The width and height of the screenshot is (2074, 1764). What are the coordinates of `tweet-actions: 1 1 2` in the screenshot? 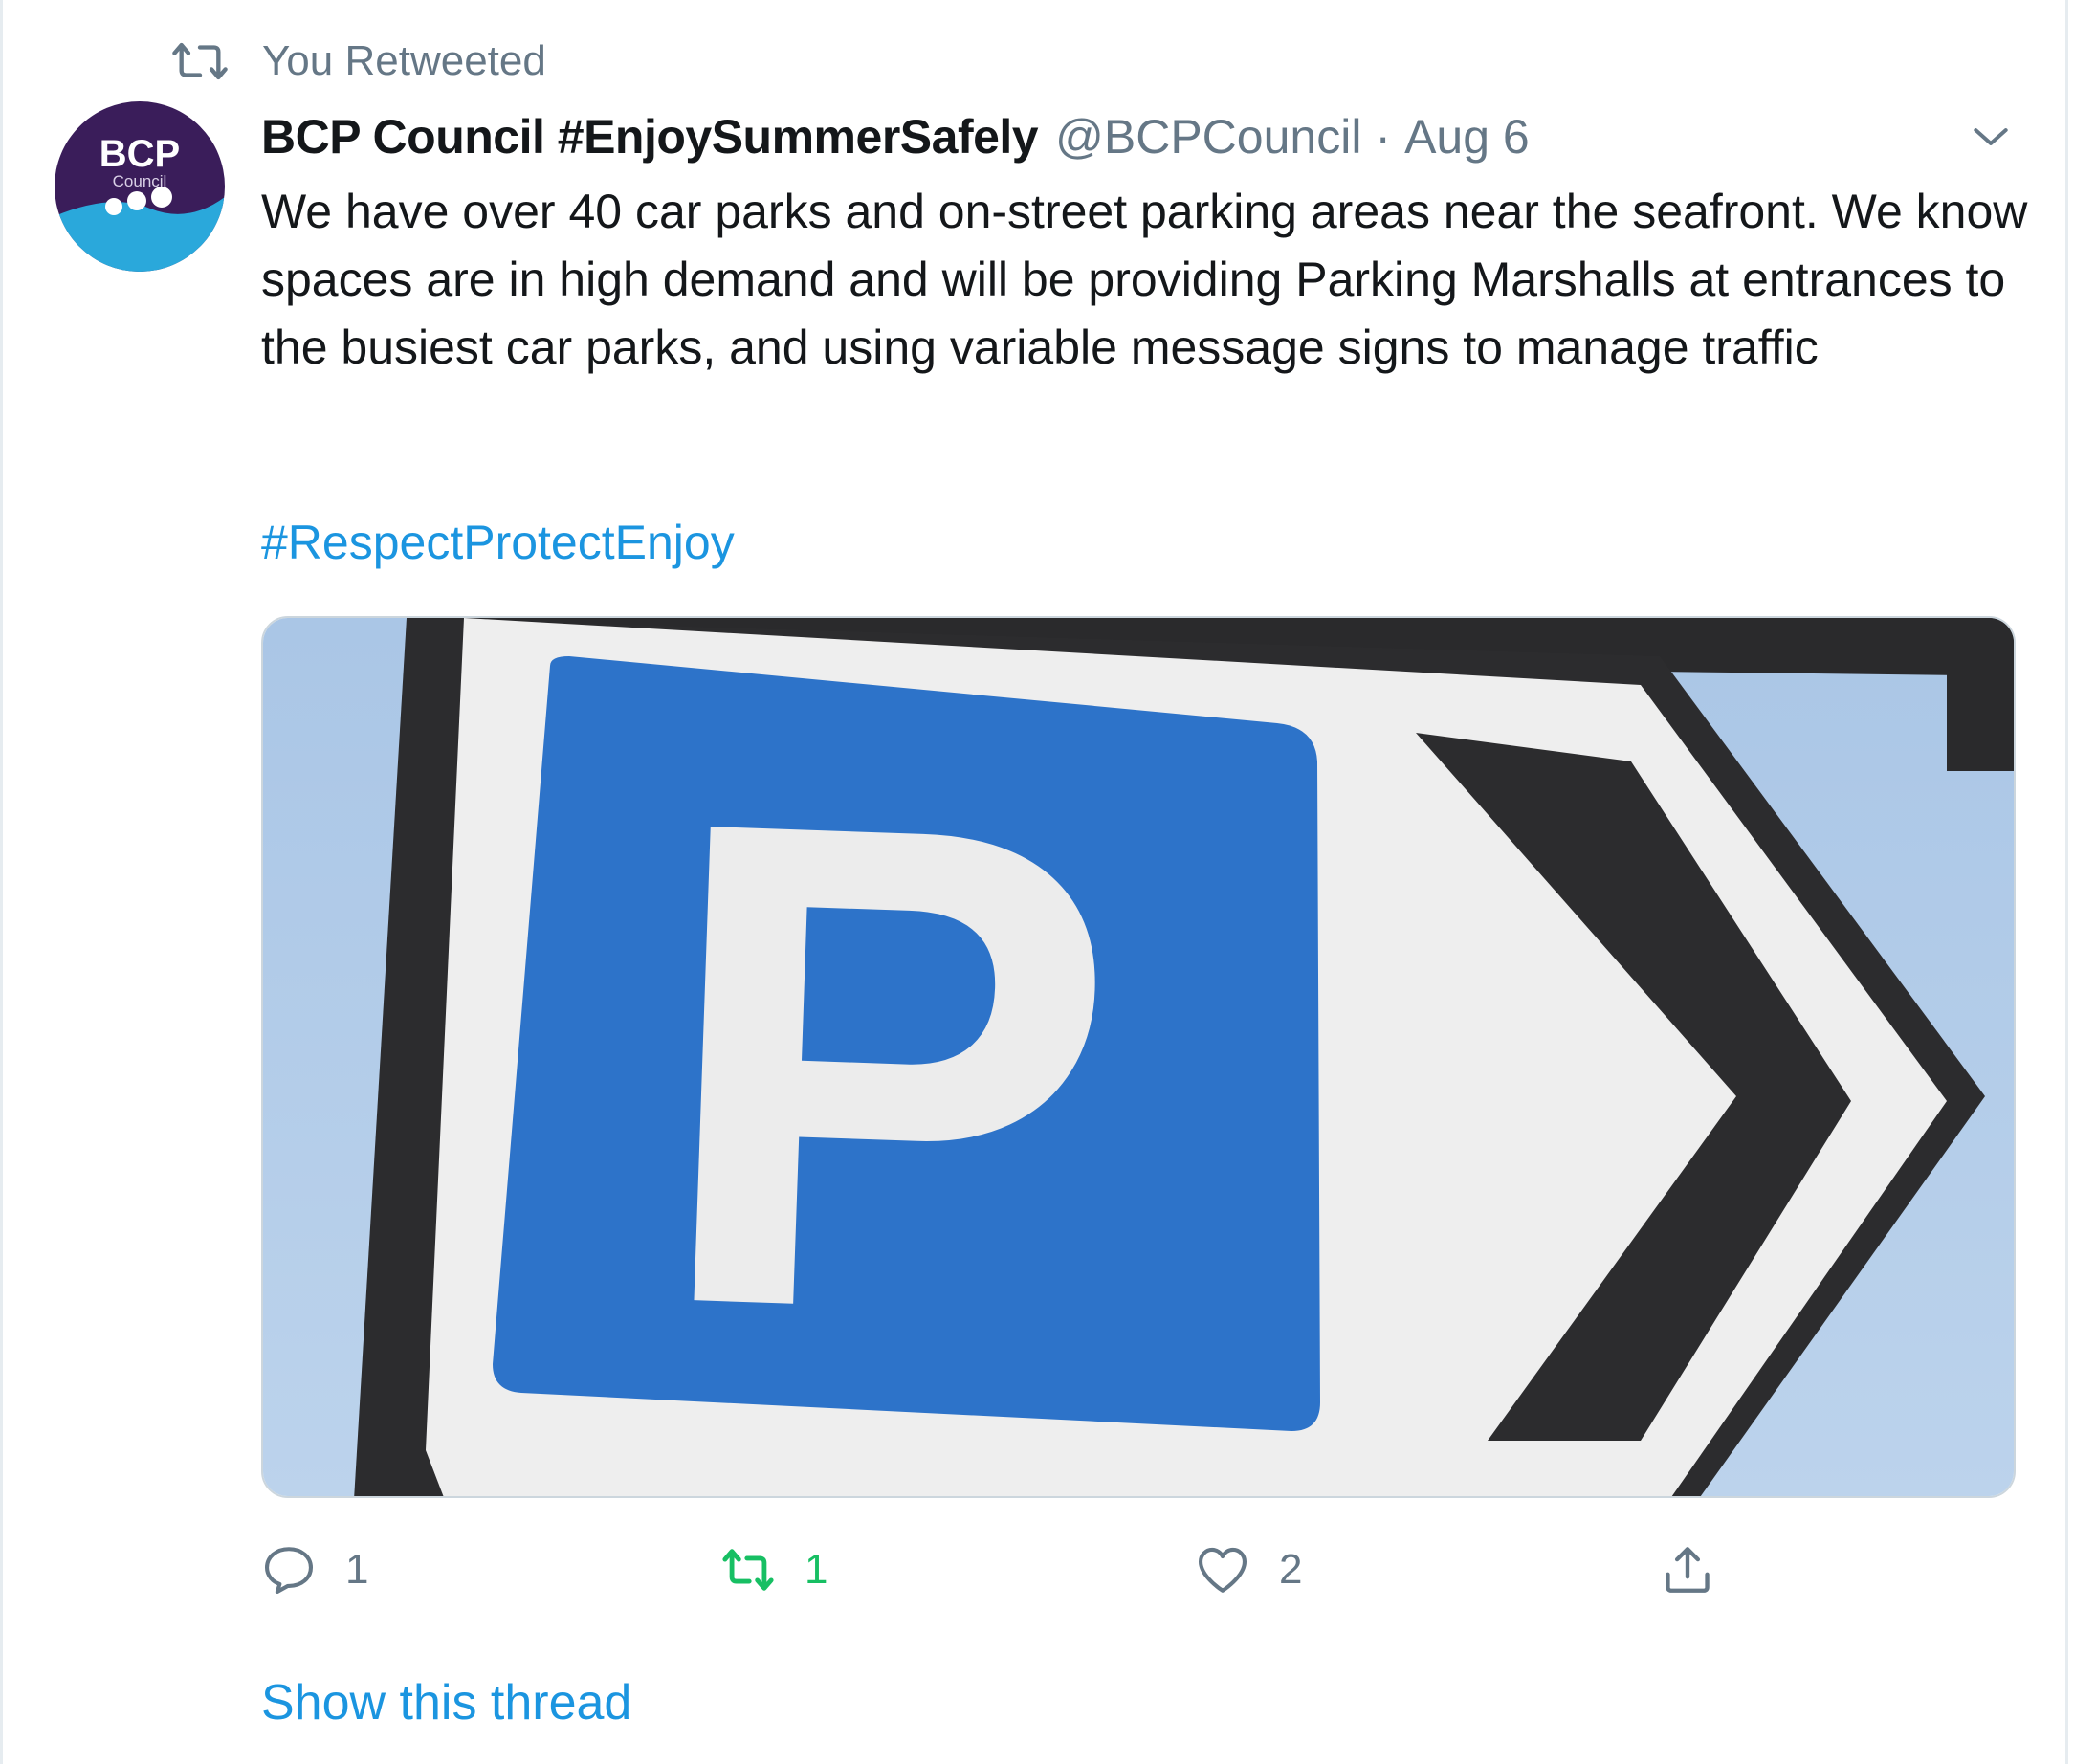 It's located at (1138, 1569).